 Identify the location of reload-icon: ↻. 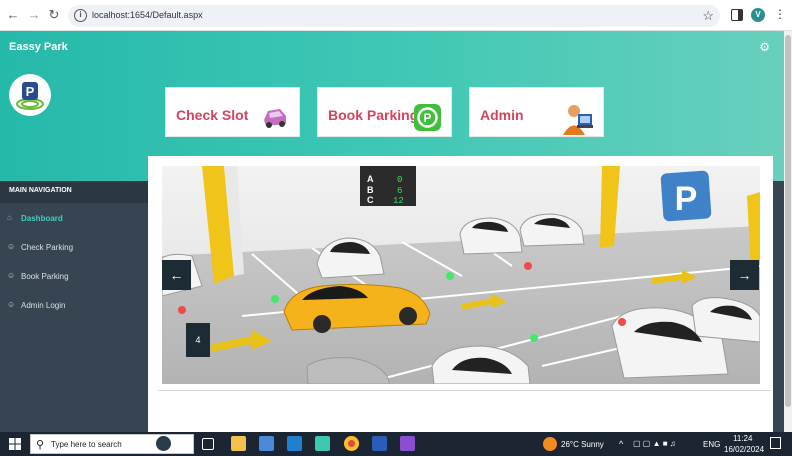
(54, 15).